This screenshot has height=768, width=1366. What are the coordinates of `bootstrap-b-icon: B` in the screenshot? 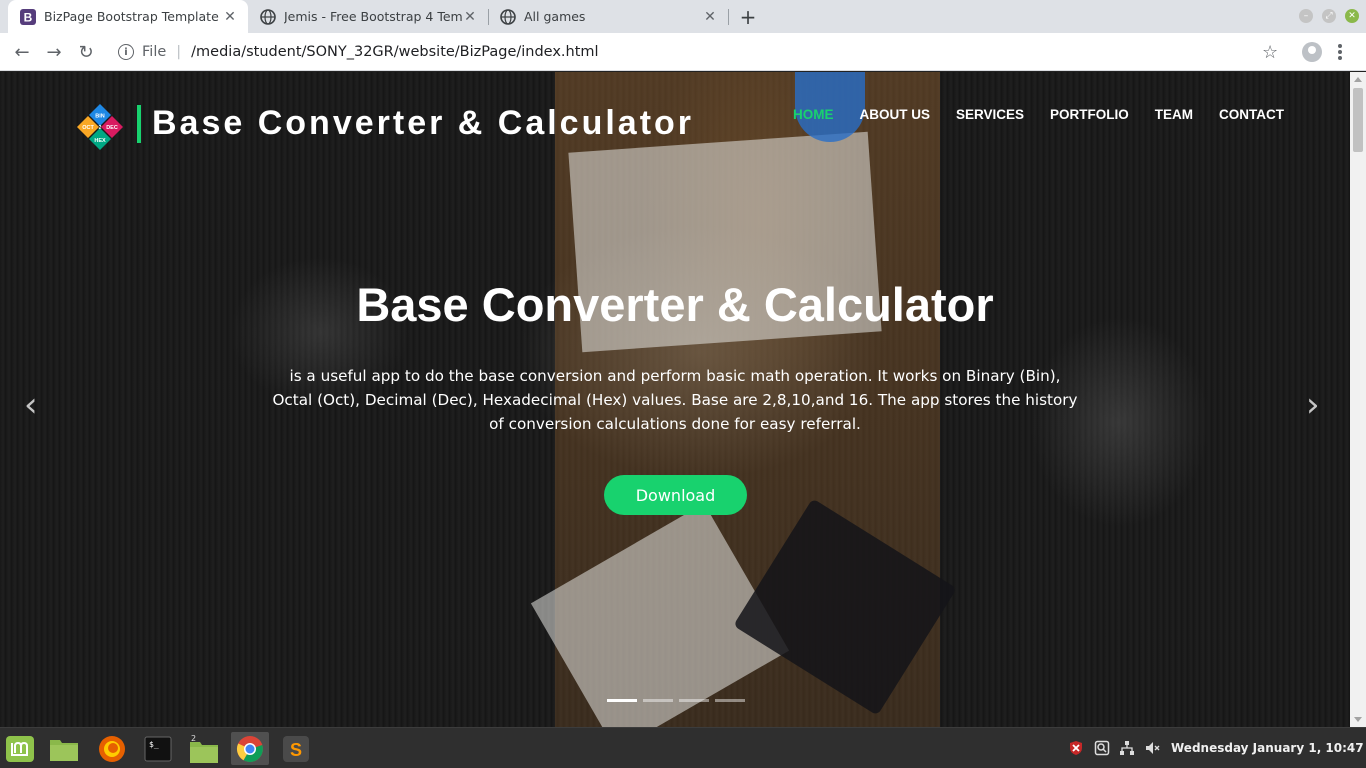 It's located at (28, 16).